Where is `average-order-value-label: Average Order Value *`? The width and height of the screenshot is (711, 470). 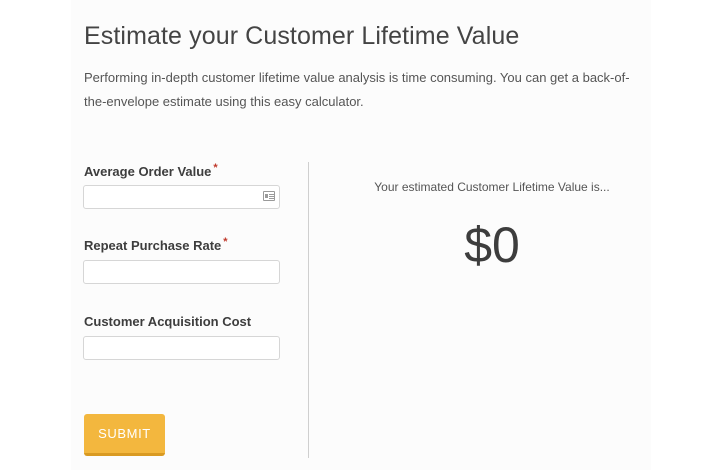 average-order-value-label: Average Order Value * is located at coordinates (151, 170).